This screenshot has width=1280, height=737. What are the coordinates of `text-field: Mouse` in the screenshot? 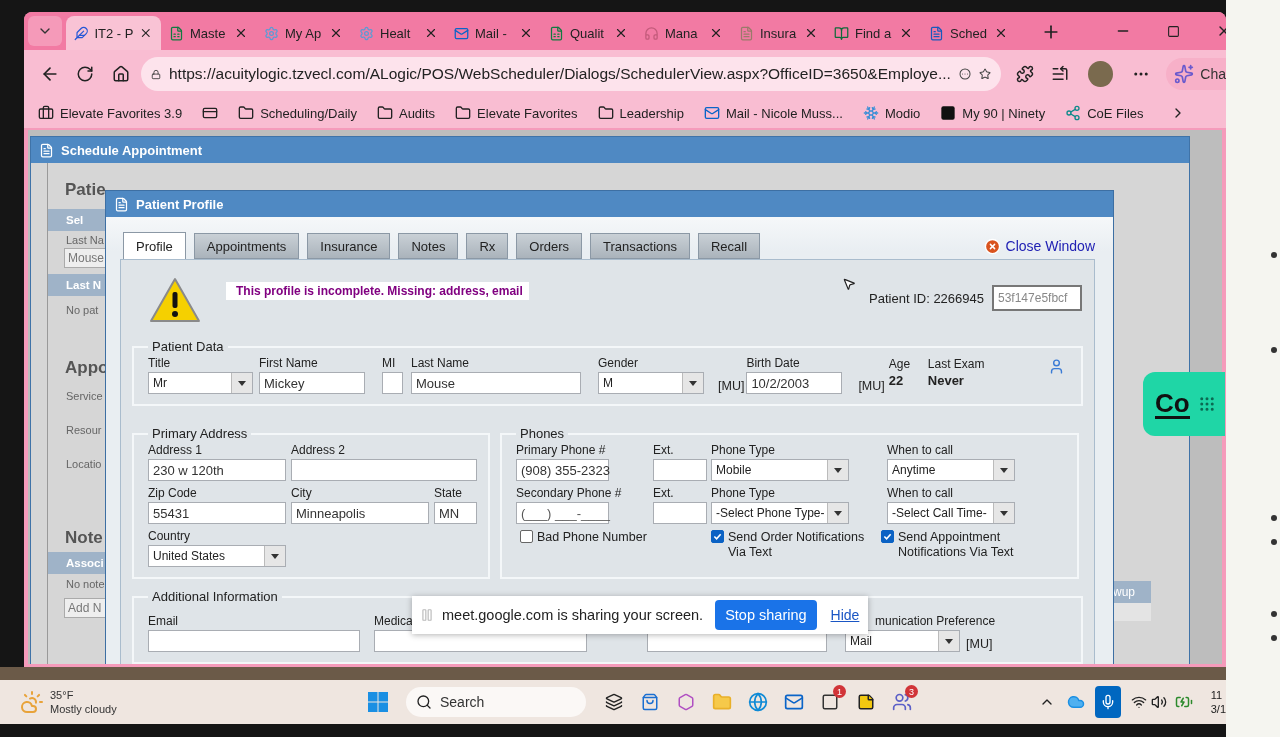 It's located at (496, 383).